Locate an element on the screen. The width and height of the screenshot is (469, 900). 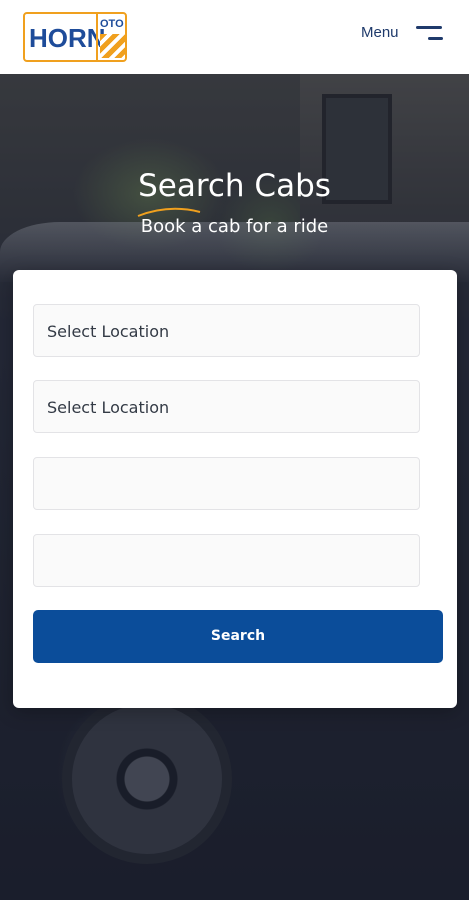
time-input is located at coordinates (226, 560).